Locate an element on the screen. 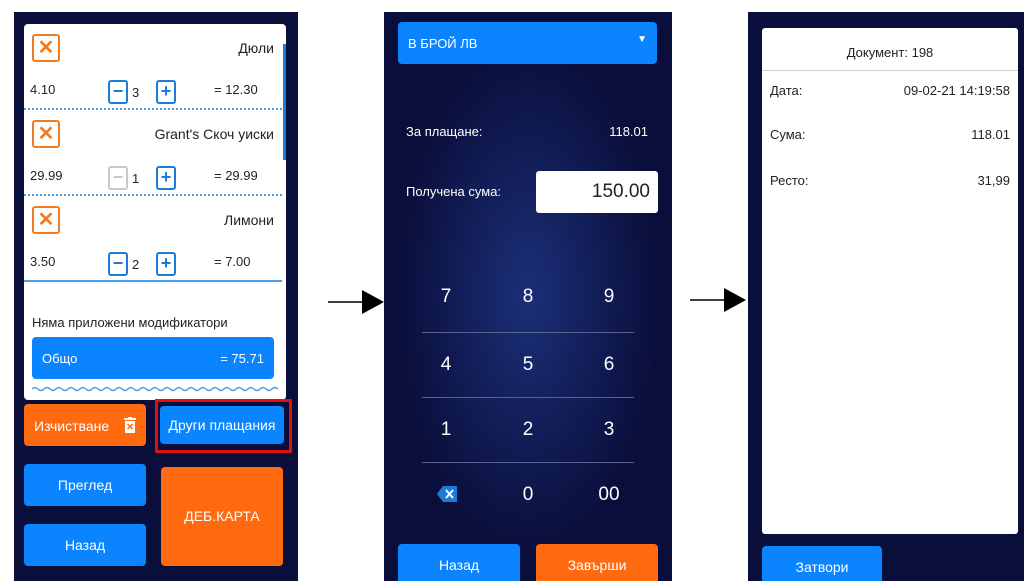 The height and width of the screenshot is (581, 1024). key-1: 1 is located at coordinates (446, 430).